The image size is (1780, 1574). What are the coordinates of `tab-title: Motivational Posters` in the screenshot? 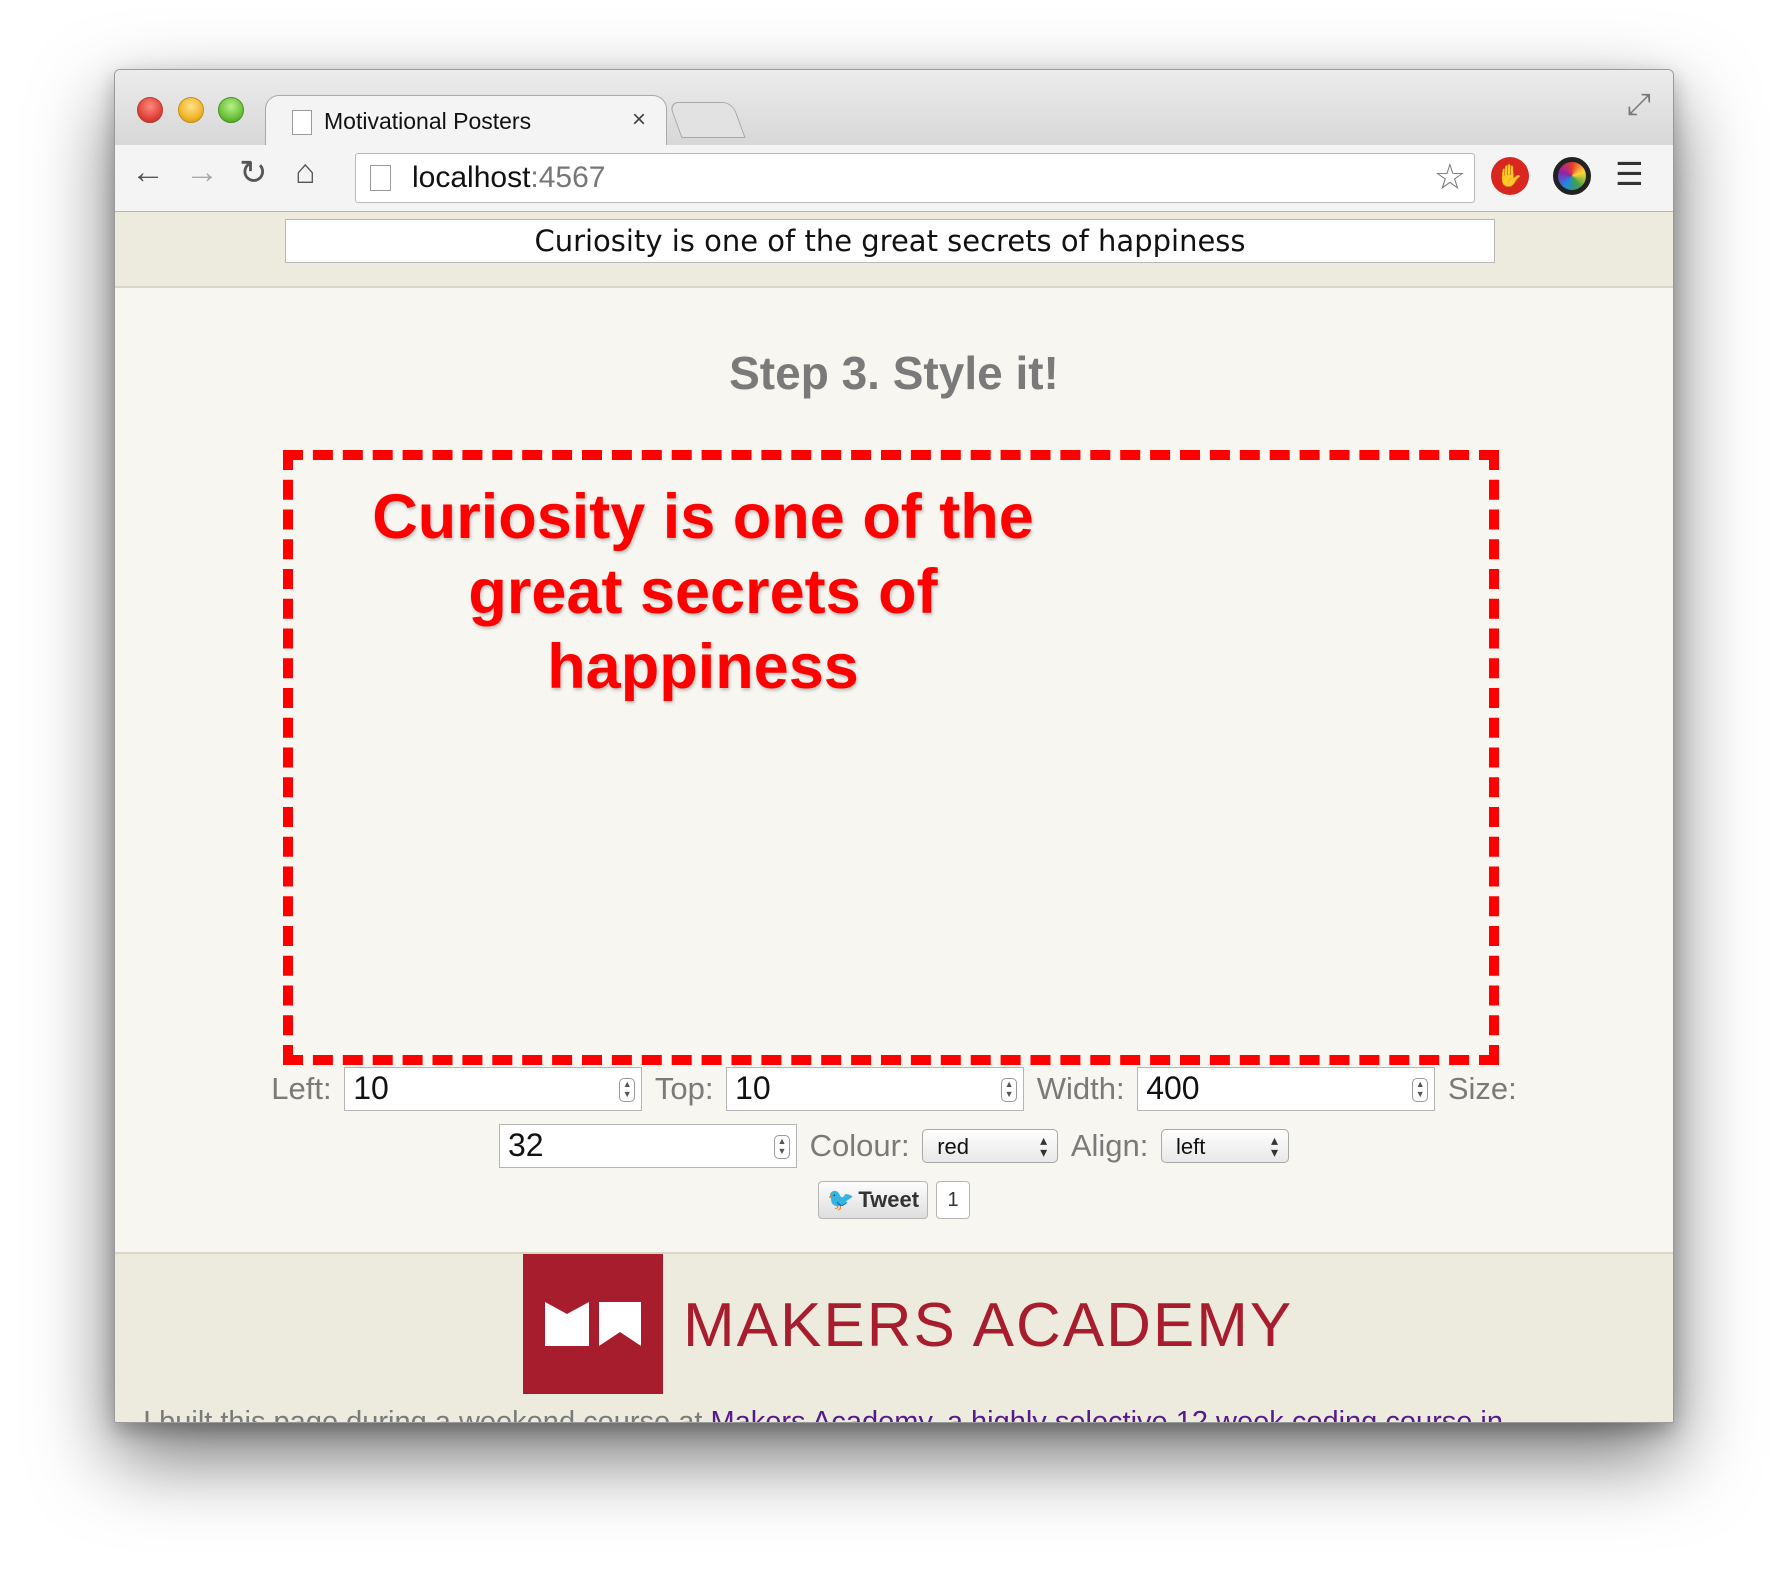 It's located at (428, 121).